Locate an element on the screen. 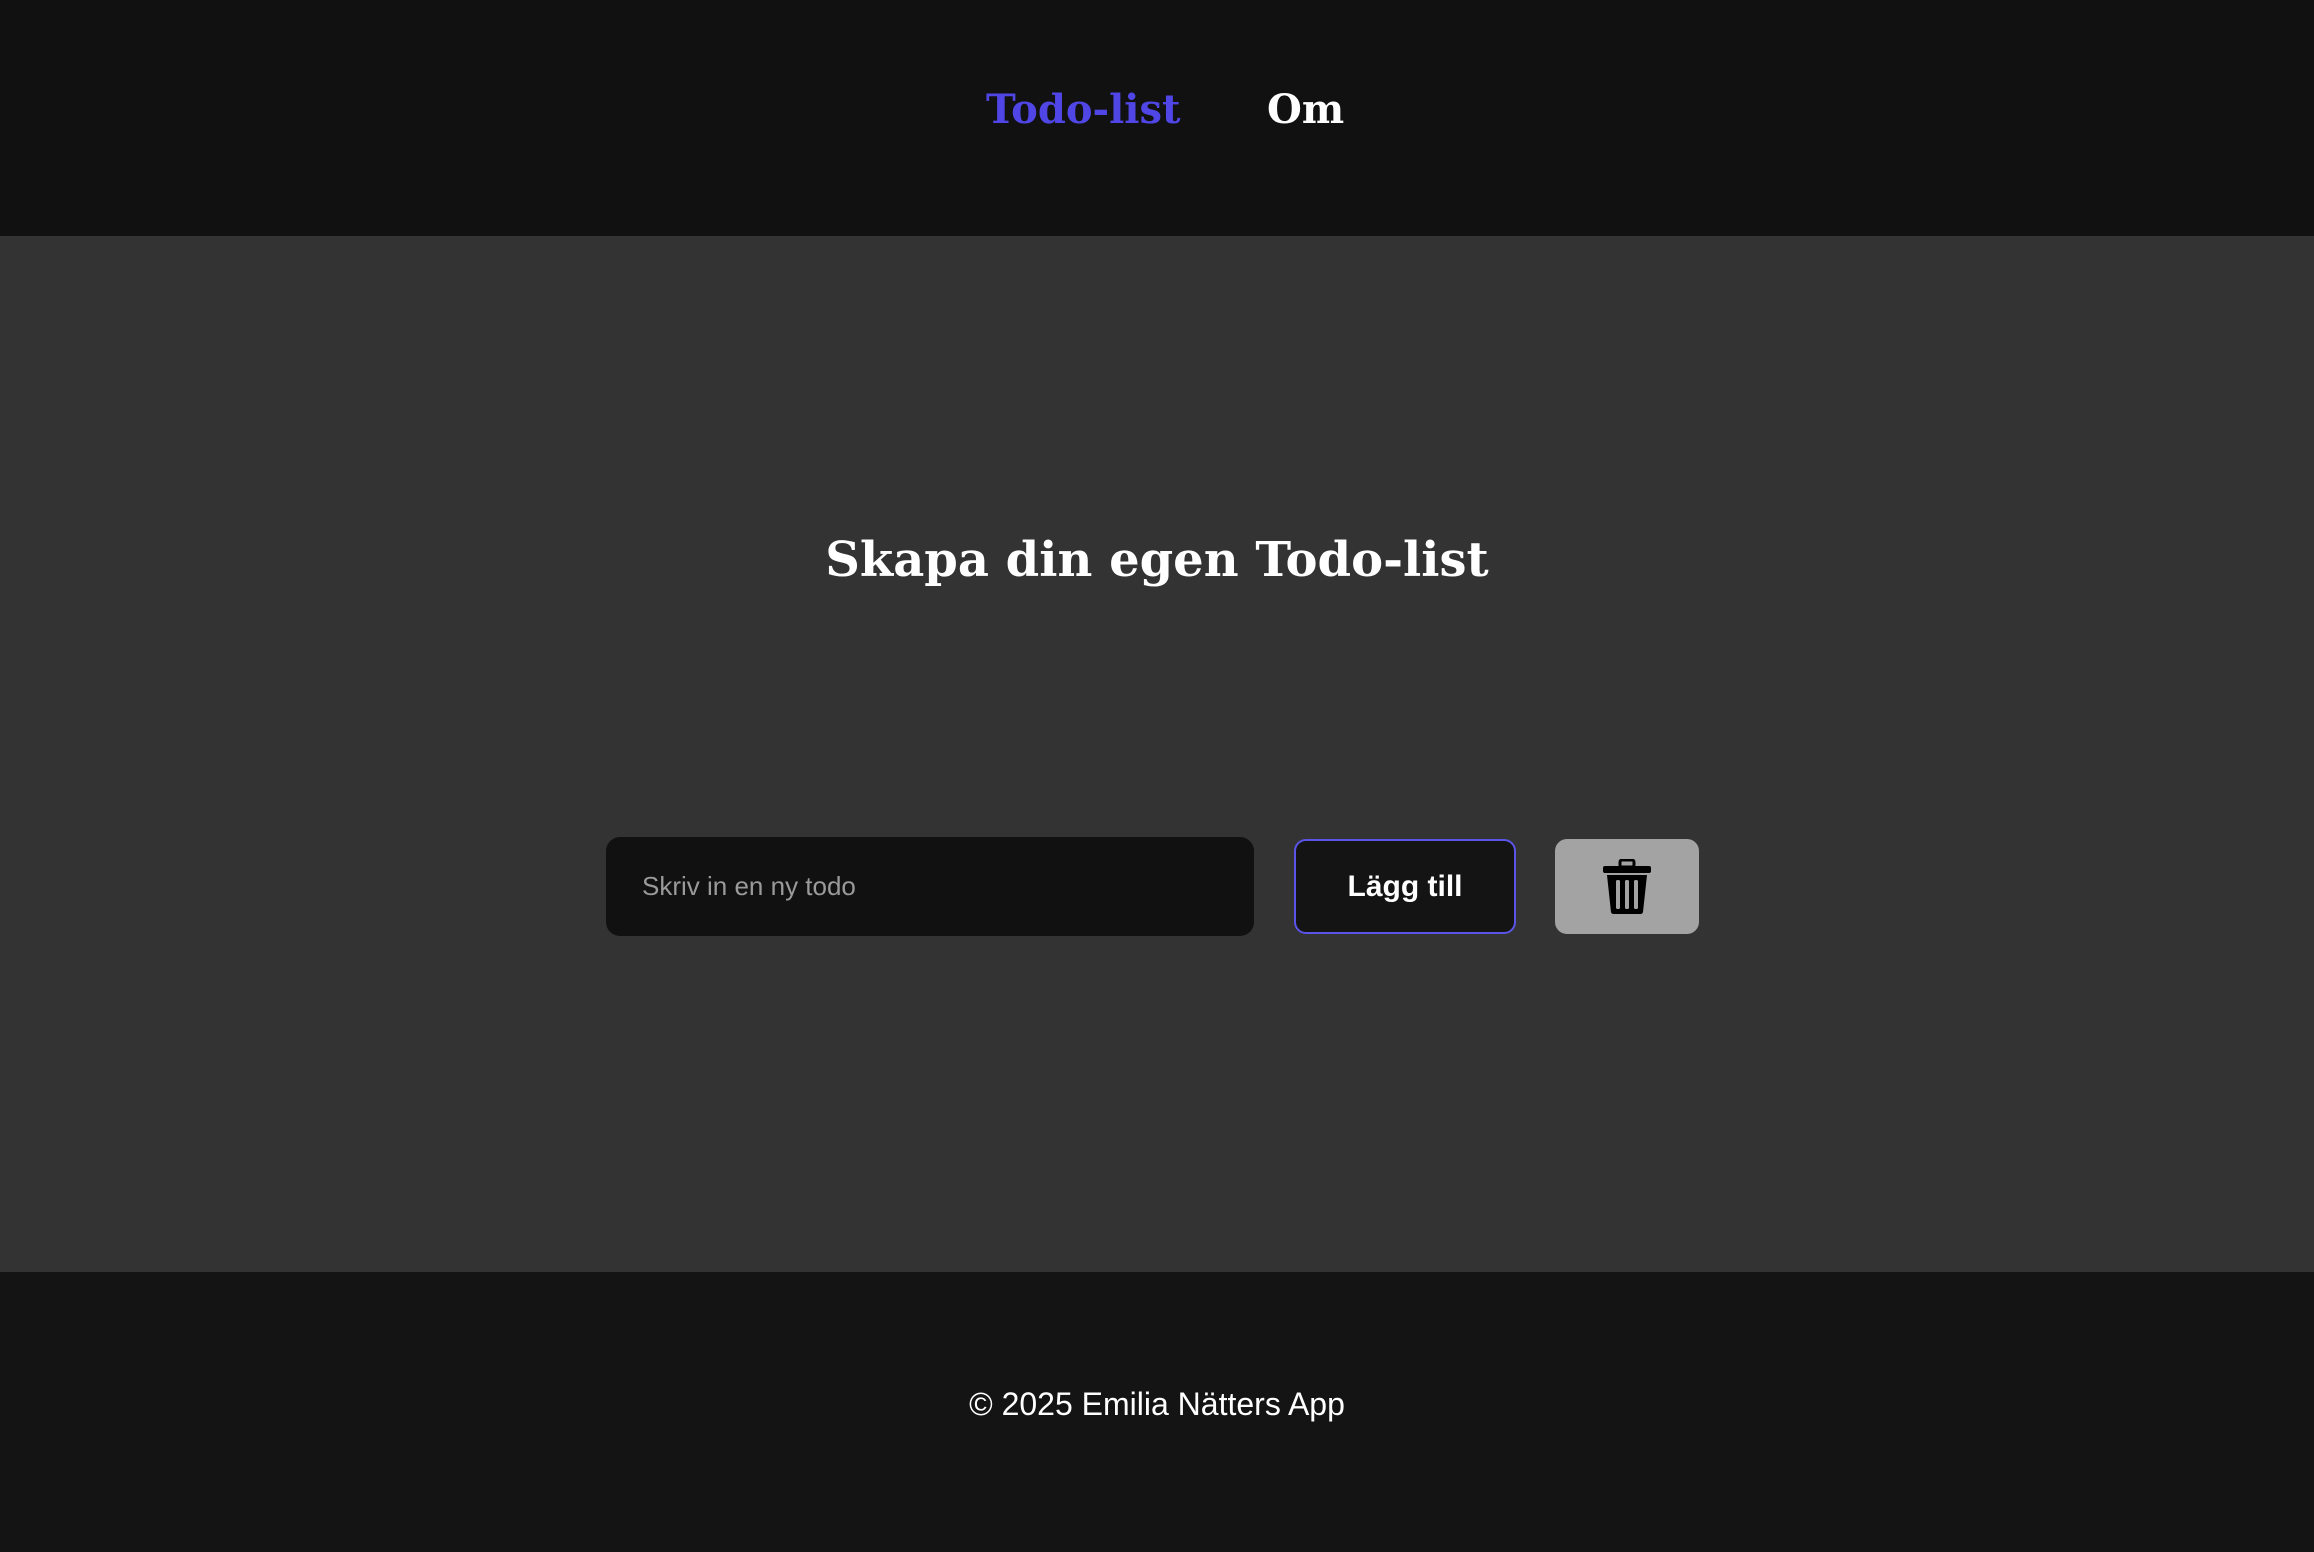 This screenshot has height=1552, width=2314. trash-icon is located at coordinates (1627, 886).